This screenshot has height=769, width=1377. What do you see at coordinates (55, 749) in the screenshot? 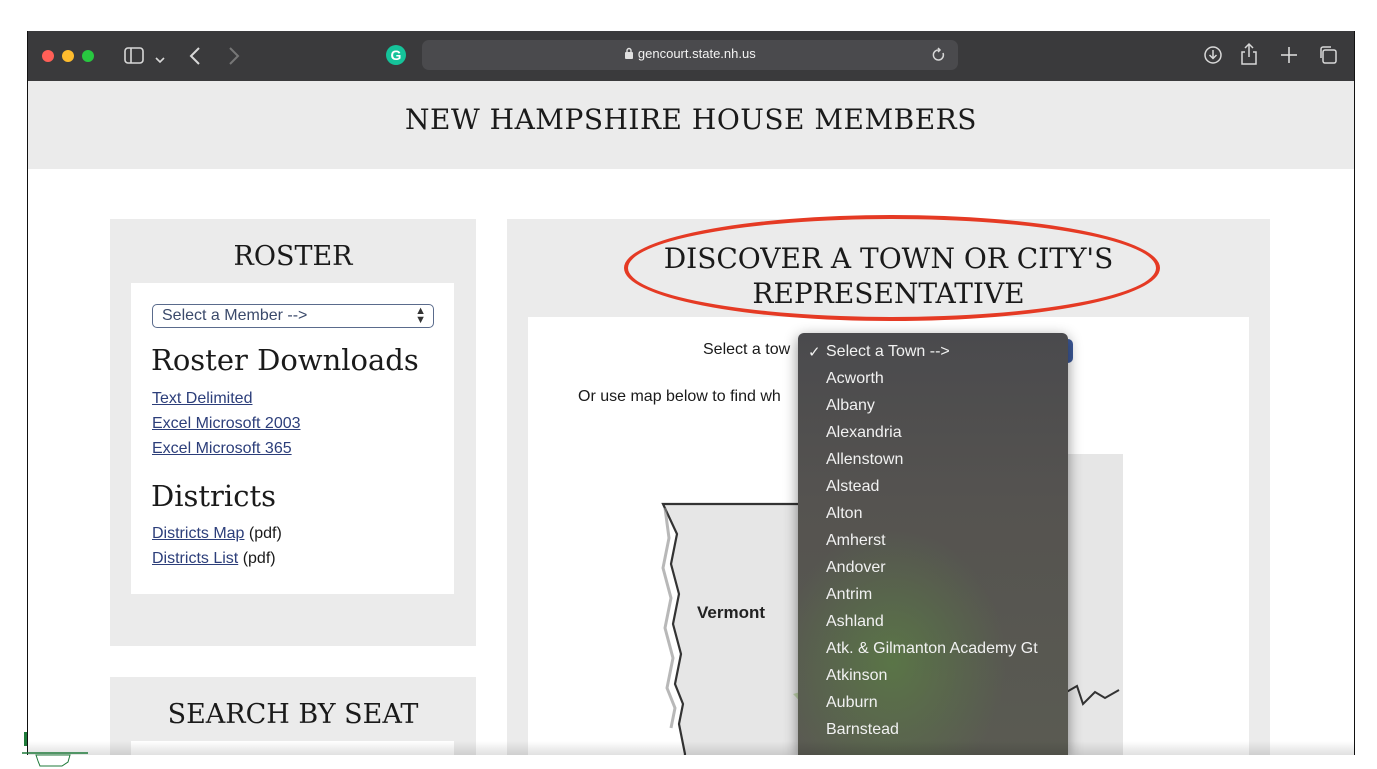
I see `corner-logo-icon` at bounding box center [55, 749].